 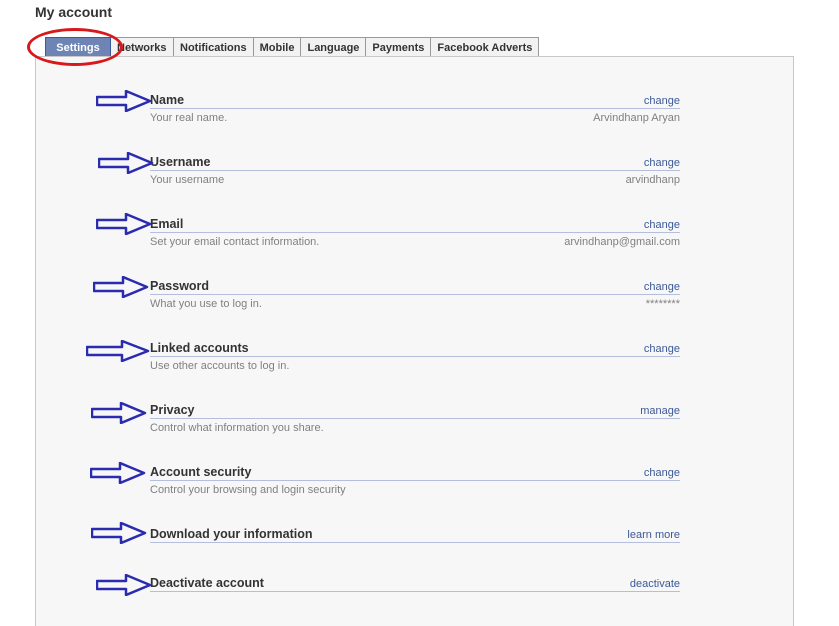 What do you see at coordinates (662, 473) in the screenshot?
I see `change-account-security-link: change` at bounding box center [662, 473].